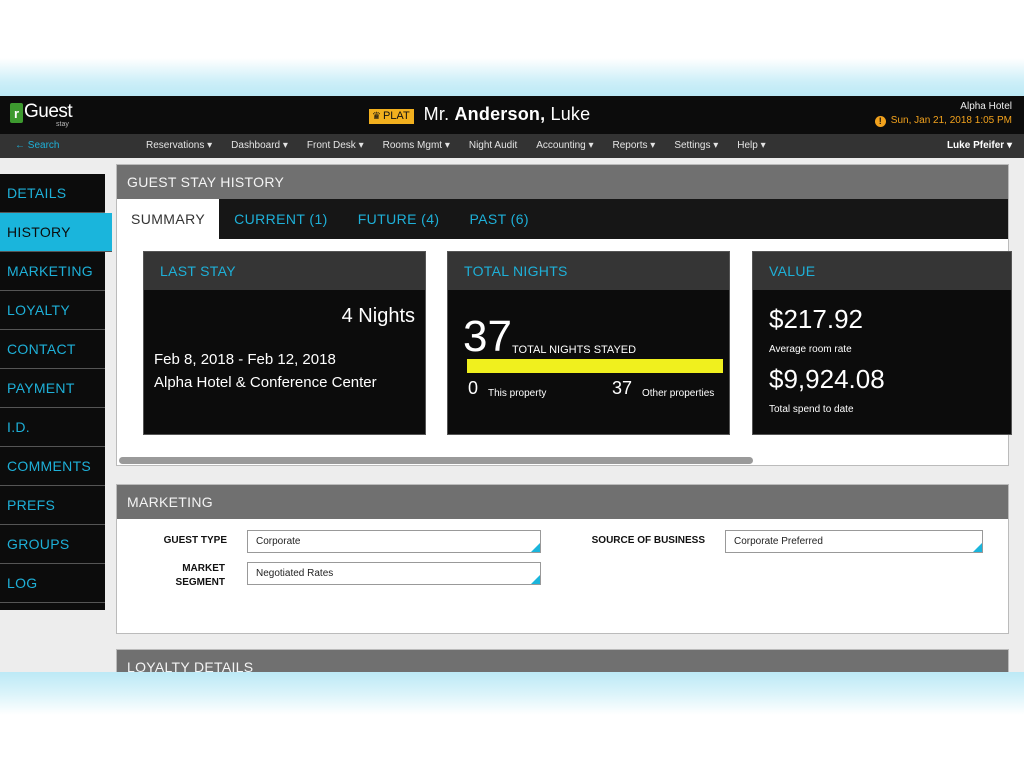  What do you see at coordinates (200, 582) in the screenshot?
I see `market-segment-label-line2: SEGMENT` at bounding box center [200, 582].